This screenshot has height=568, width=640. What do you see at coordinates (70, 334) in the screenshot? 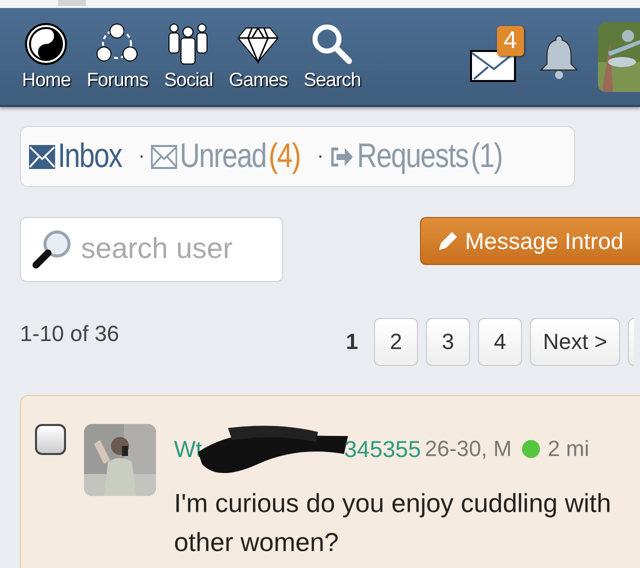
I see `result-range: 1-10 of 36` at bounding box center [70, 334].